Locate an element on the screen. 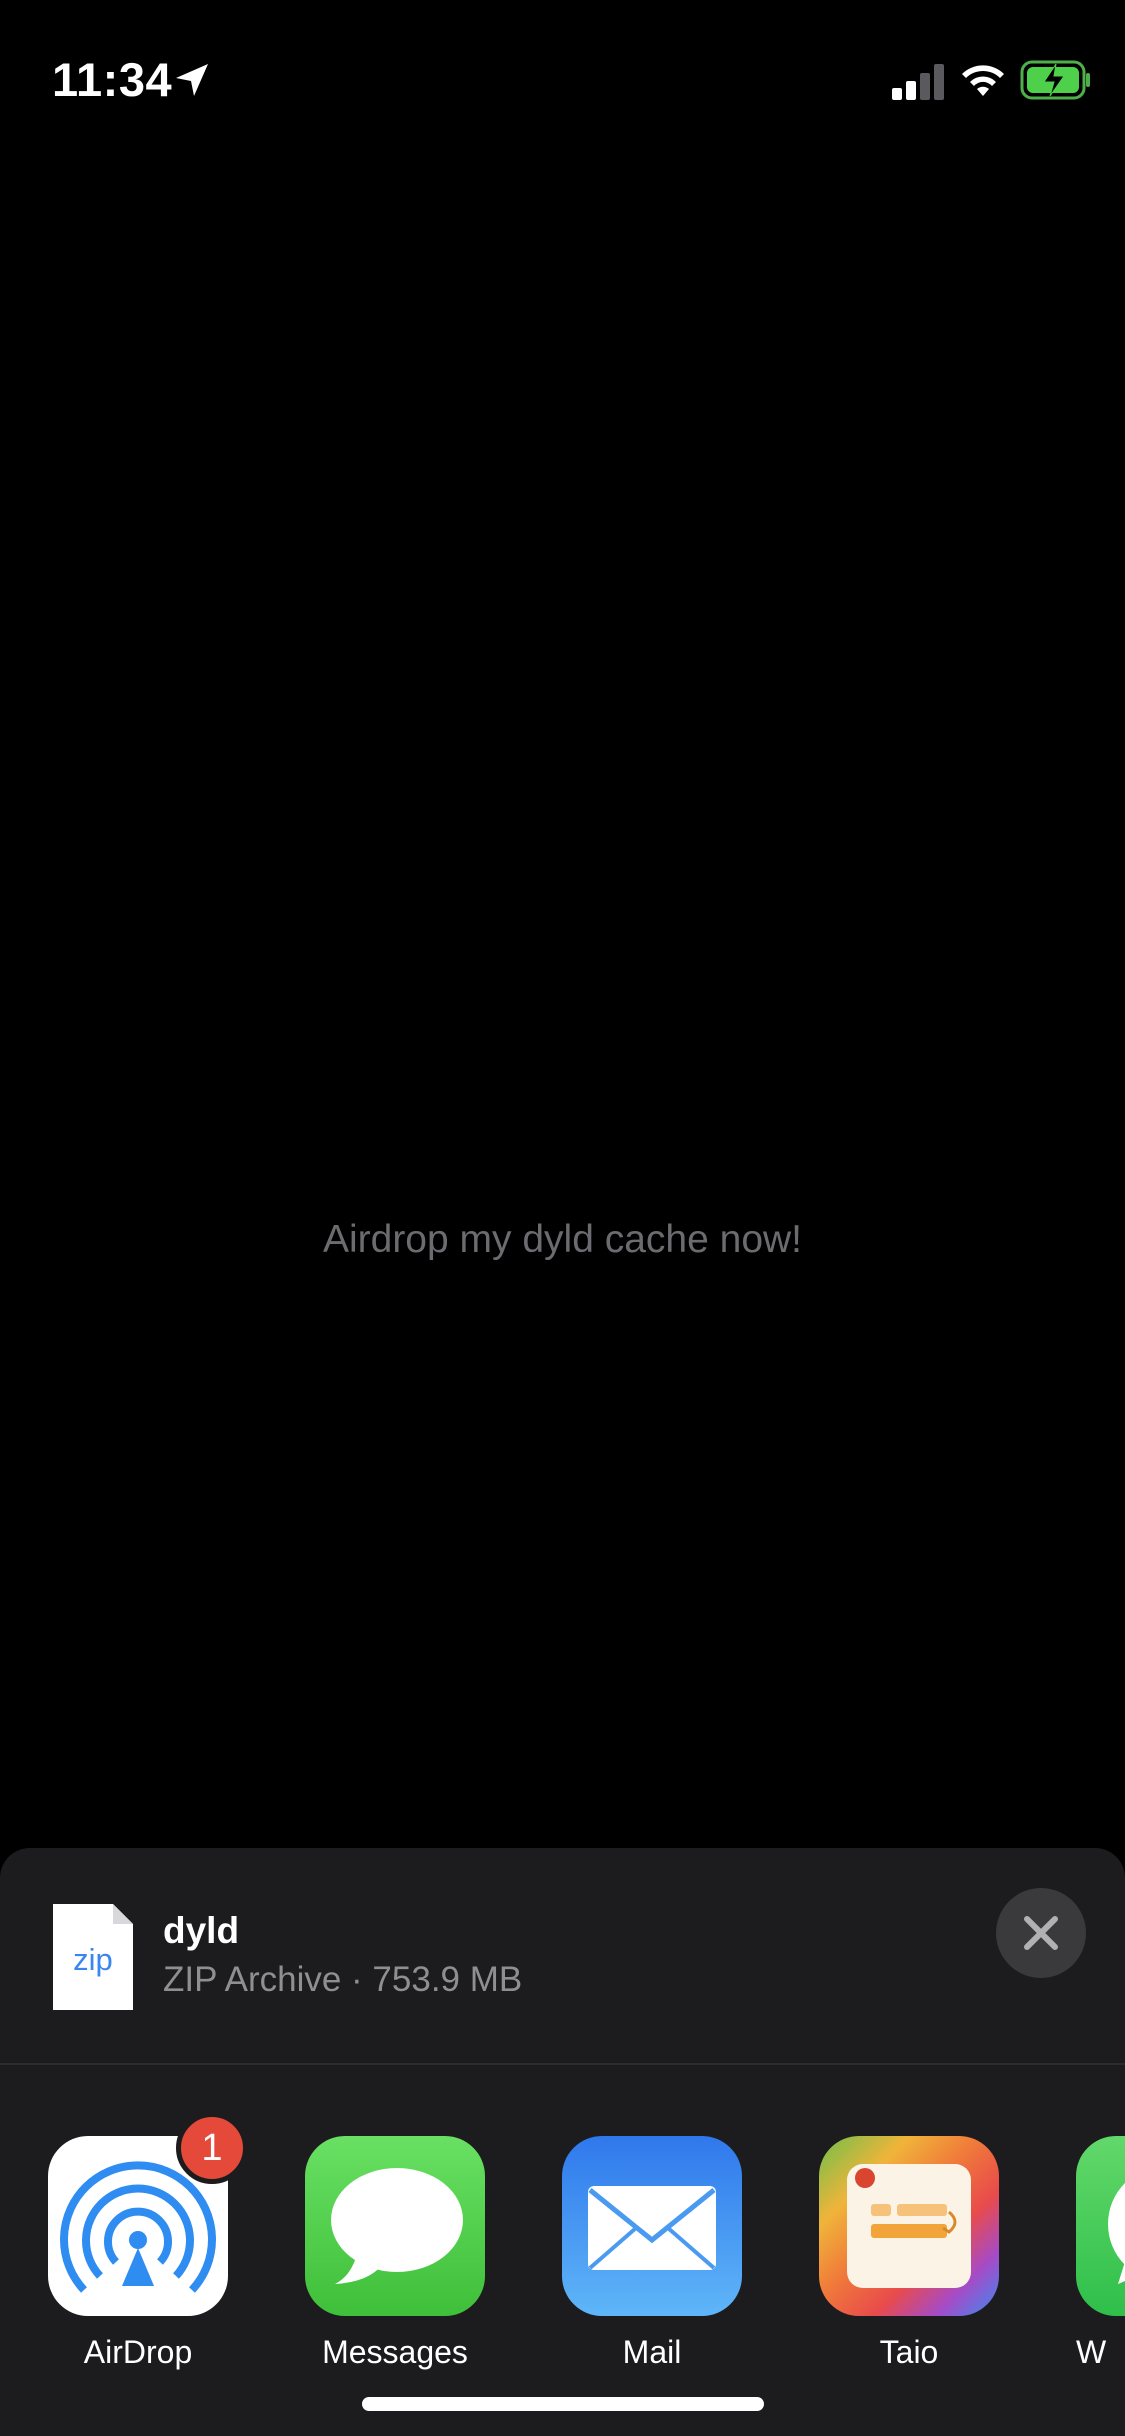 The image size is (1125, 2436). messages-icon is located at coordinates (395, 2226).